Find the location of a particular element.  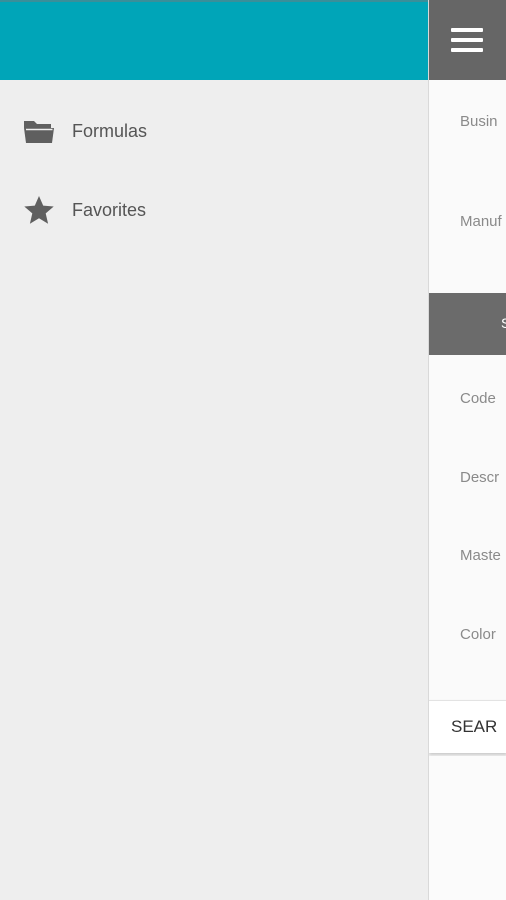

description-field-label: Descr is located at coordinates (479, 477).